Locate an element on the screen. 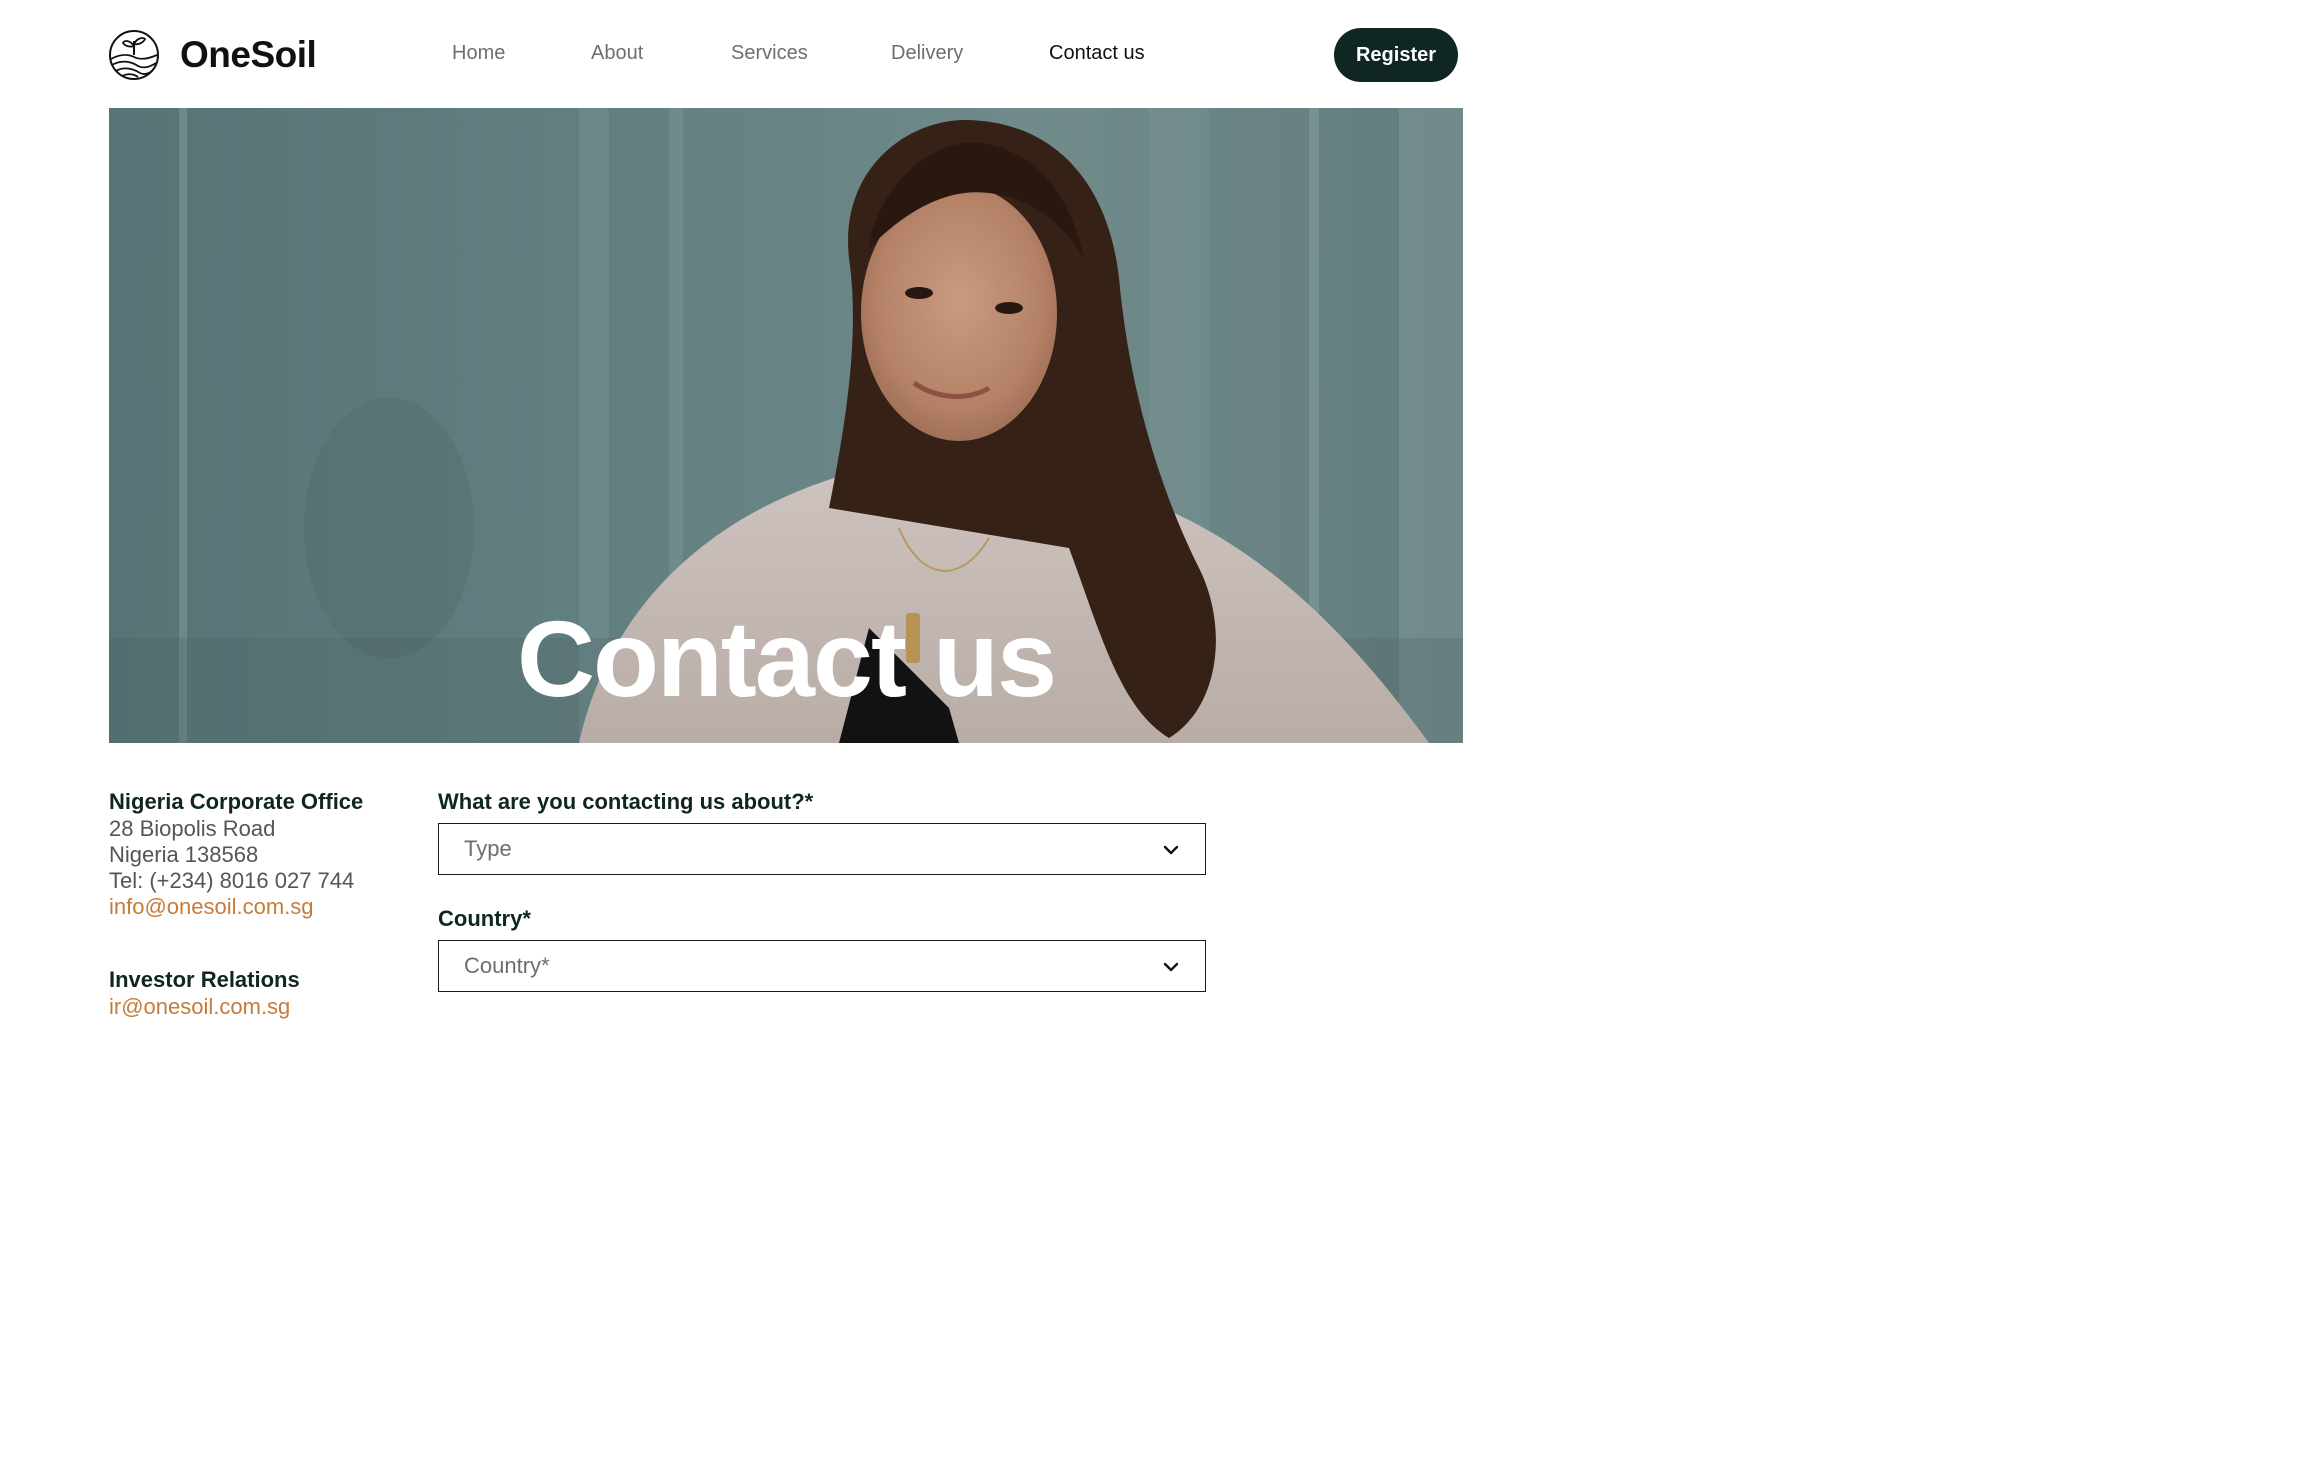  office-phone: Tel: (+234) 8016 027 744 is located at coordinates (232, 880).